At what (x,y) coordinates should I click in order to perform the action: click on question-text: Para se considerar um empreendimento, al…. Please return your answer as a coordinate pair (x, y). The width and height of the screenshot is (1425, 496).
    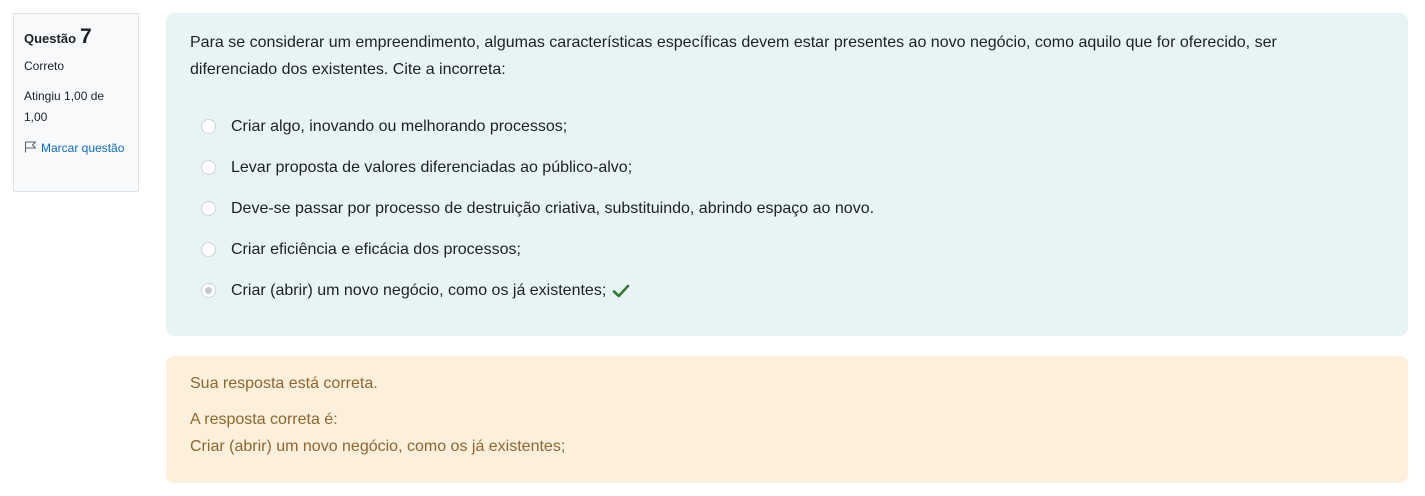
    Looking at the image, I should click on (733, 56).